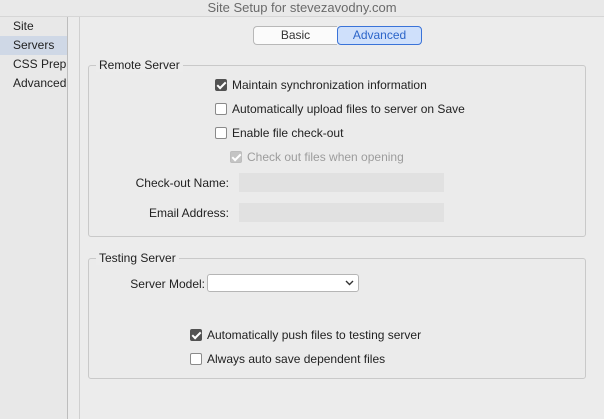 This screenshot has height=419, width=604. Describe the element at coordinates (236, 157) in the screenshot. I see `checkout-when-opening-checkbox` at that location.